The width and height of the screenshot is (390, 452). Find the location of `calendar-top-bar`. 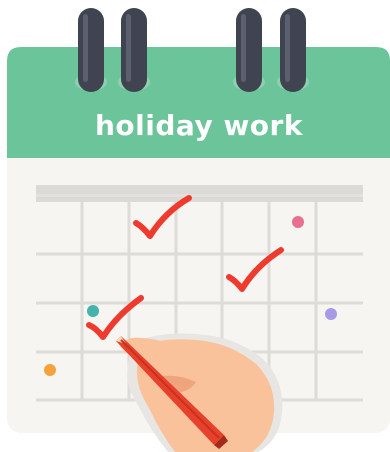

calendar-top-bar is located at coordinates (199, 193).